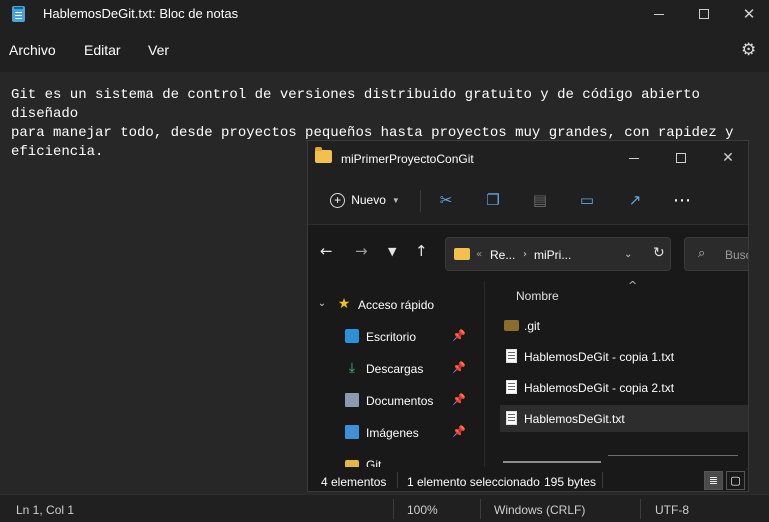  I want to click on scroll-track, so click(673, 455).